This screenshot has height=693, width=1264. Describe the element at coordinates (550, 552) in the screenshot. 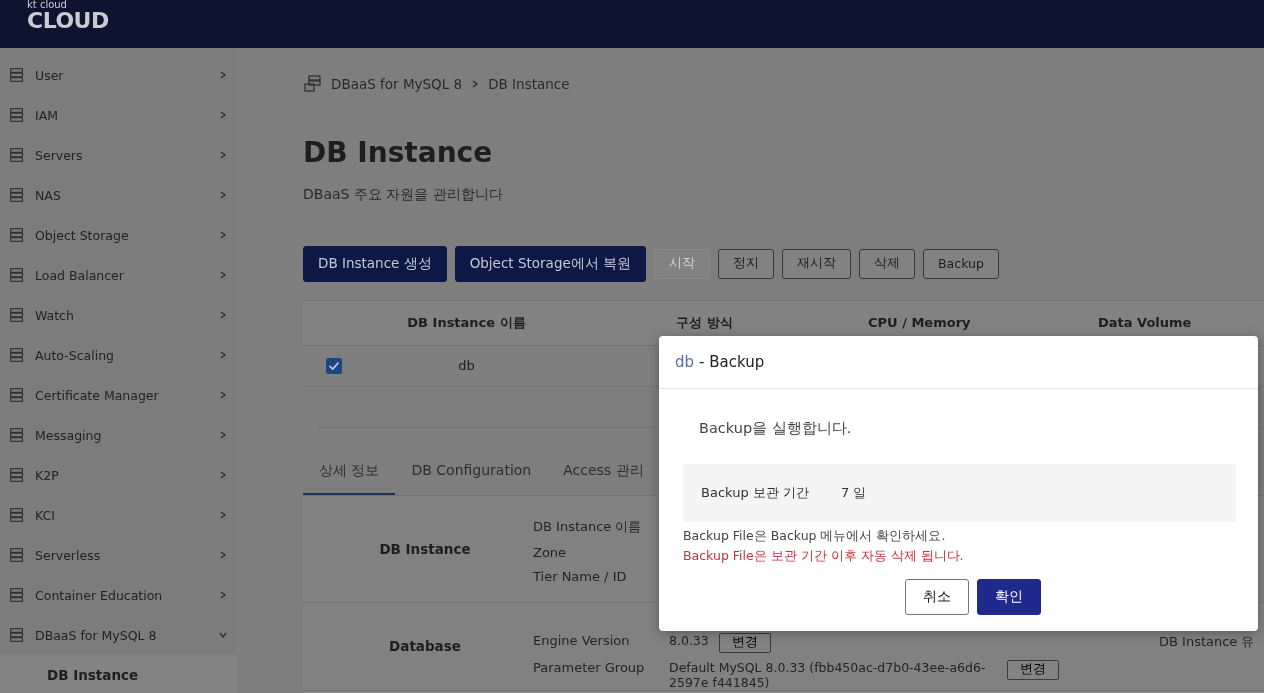

I see `field-label: Zone` at that location.